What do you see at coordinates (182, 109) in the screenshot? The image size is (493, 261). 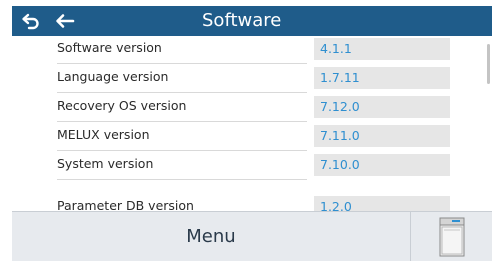 I see `row-label: Recovery OS version` at bounding box center [182, 109].